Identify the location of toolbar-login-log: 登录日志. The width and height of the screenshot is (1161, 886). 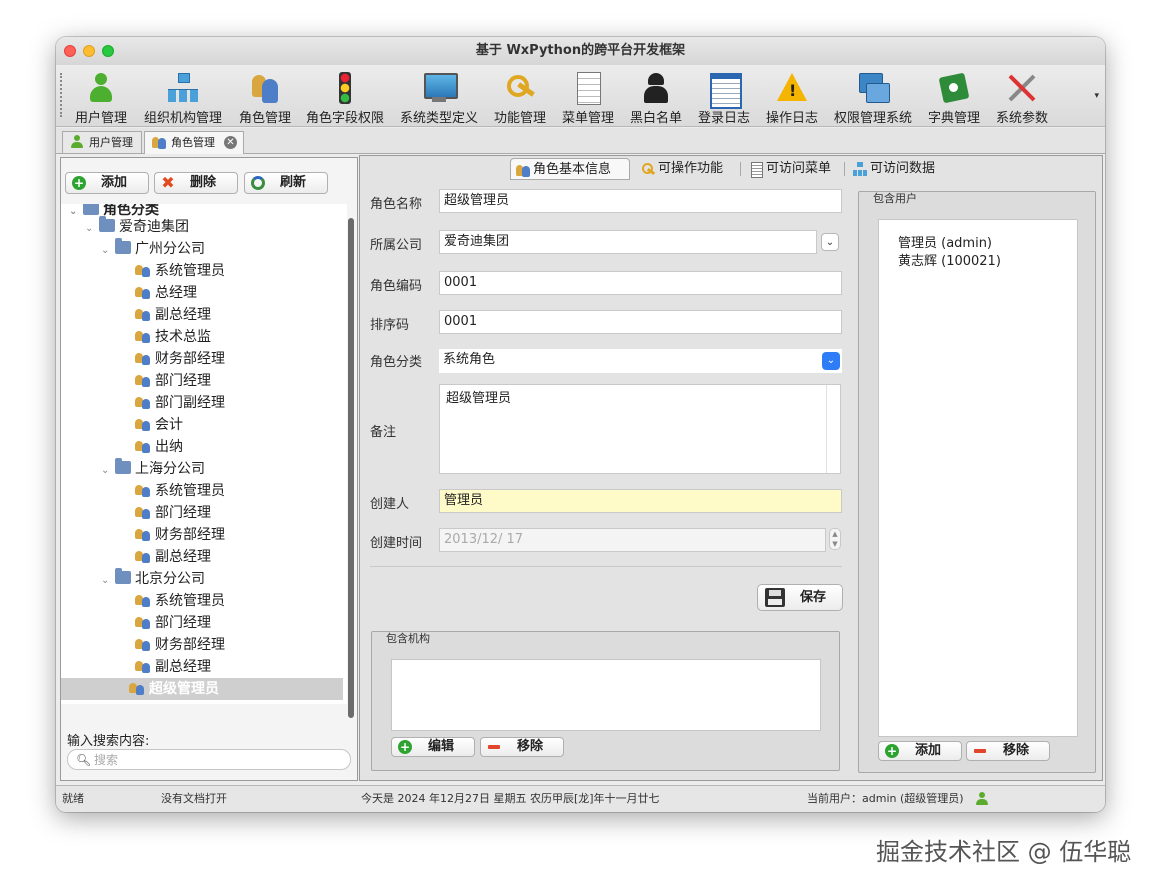
(724, 97).